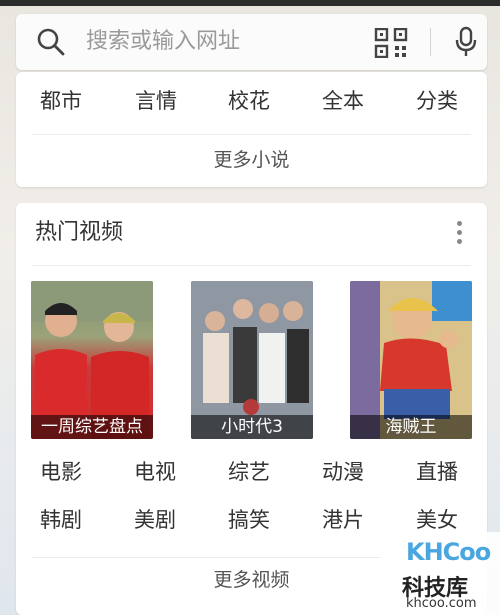  Describe the element at coordinates (61, 101) in the screenshot. I see `novel-category-item: 都市` at that location.